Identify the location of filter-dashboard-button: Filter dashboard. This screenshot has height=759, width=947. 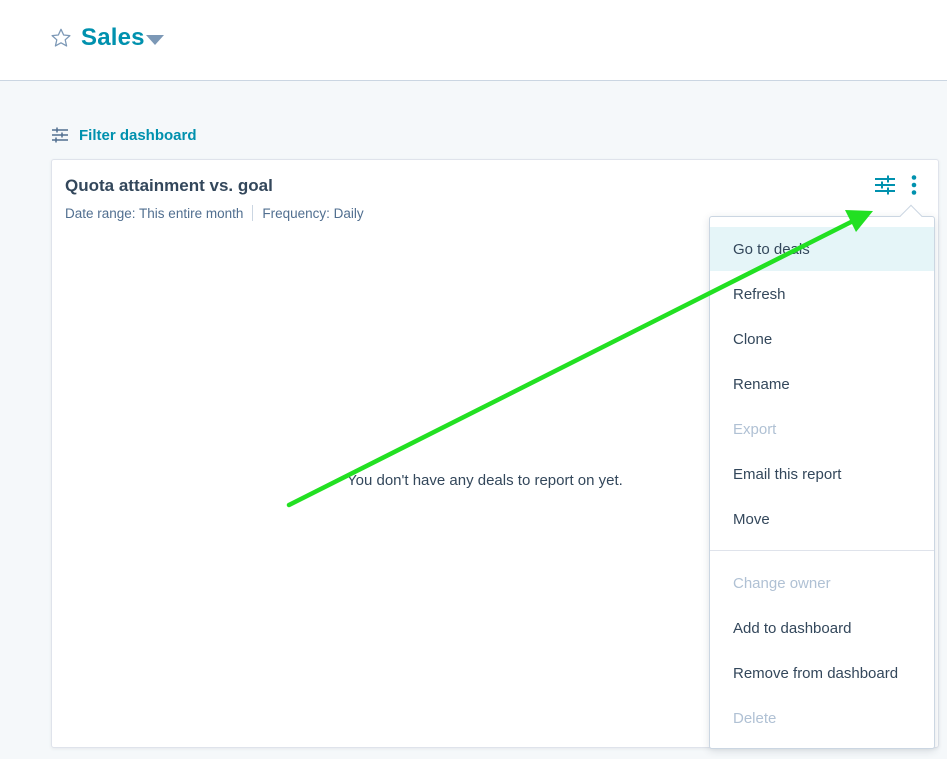
(124, 135).